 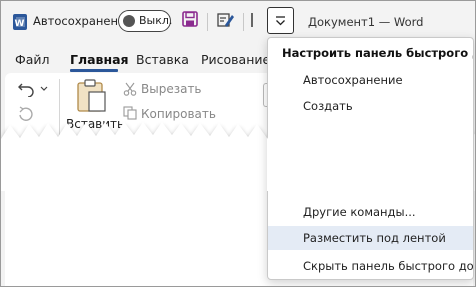 I want to click on menu-item-label: Создать, so click(x=328, y=106).